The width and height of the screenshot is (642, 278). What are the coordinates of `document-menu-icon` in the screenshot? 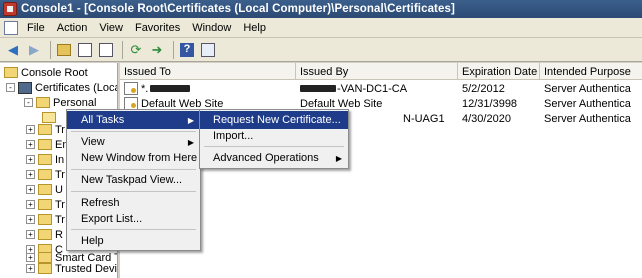 It's located at (11, 27).